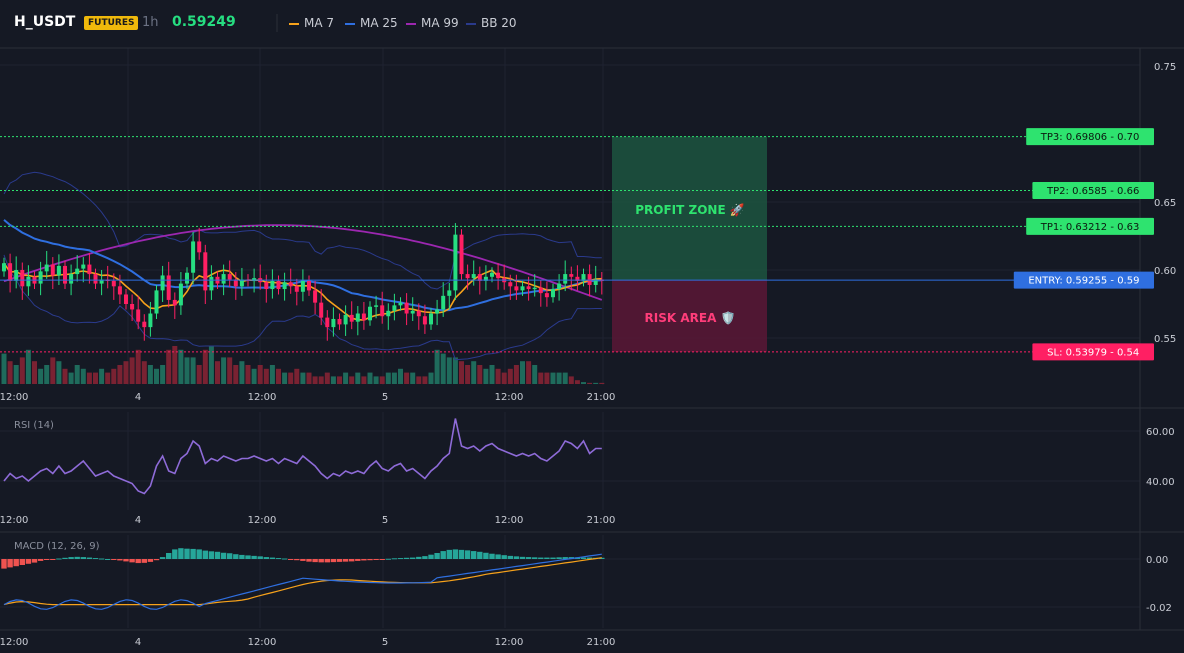  I want to click on time-tick-label: 5, so click(385, 642).